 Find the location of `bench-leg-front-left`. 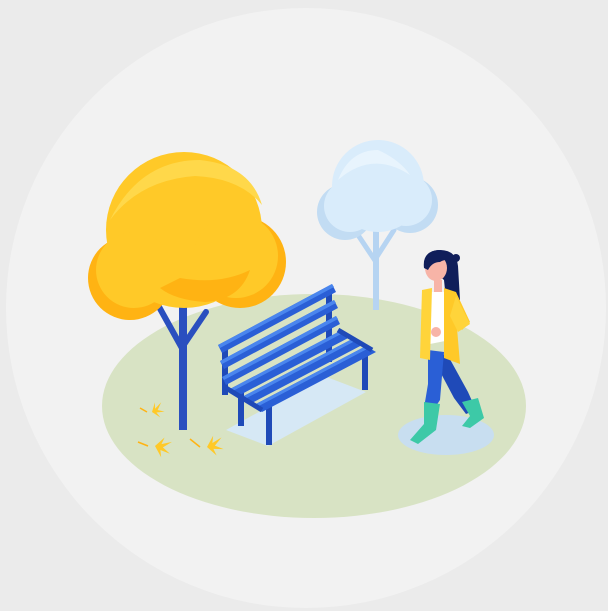

bench-leg-front-left is located at coordinates (269, 425).